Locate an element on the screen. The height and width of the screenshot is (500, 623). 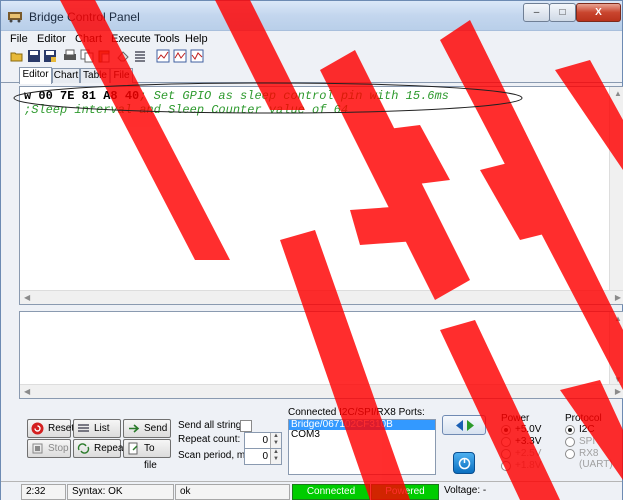
editor-horizontal-scrollbar: ◀ ▶ is located at coordinates (321, 297).